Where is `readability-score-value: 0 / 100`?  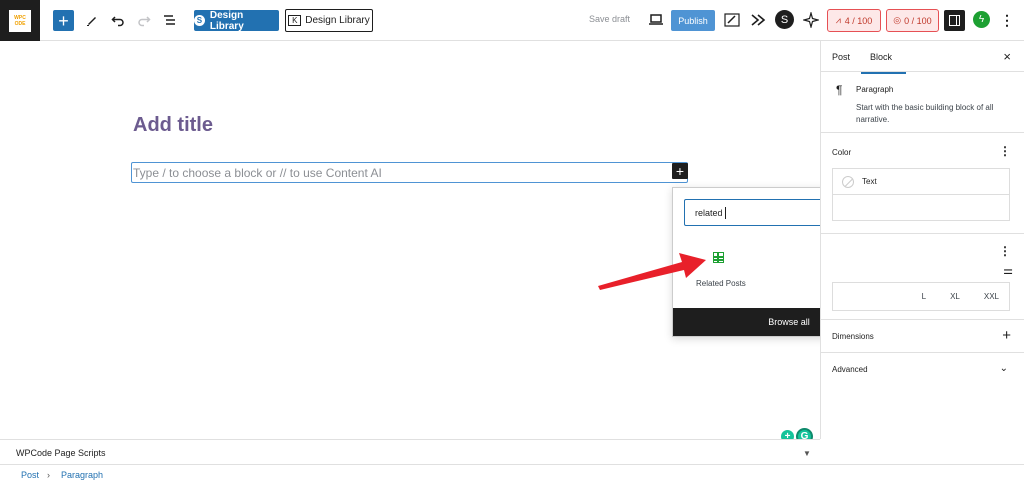 readability-score-value: 0 / 100 is located at coordinates (918, 20).